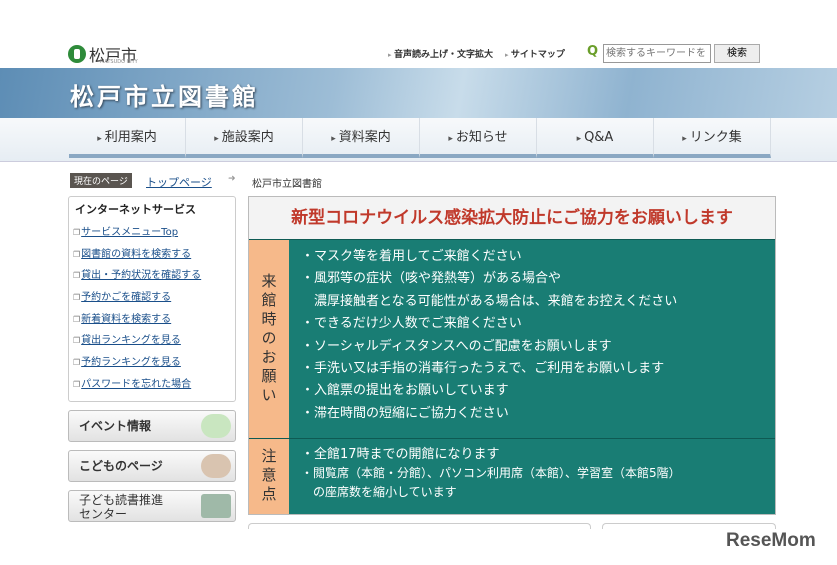  I want to click on main-nav: 利用案内 施設案内 資料案内 お知らせ Q&A リンク集, so click(418, 140).